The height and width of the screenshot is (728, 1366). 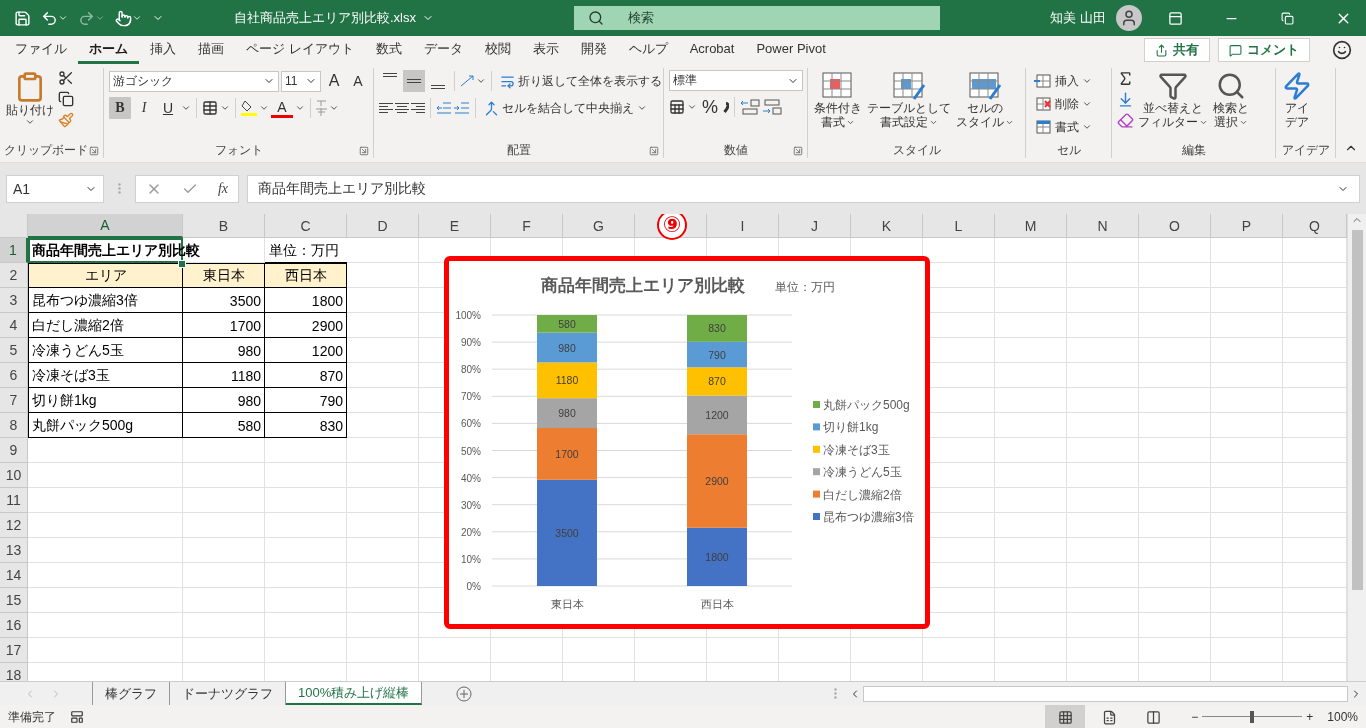 What do you see at coordinates (91, 18) in the screenshot?
I see `redo-icon` at bounding box center [91, 18].